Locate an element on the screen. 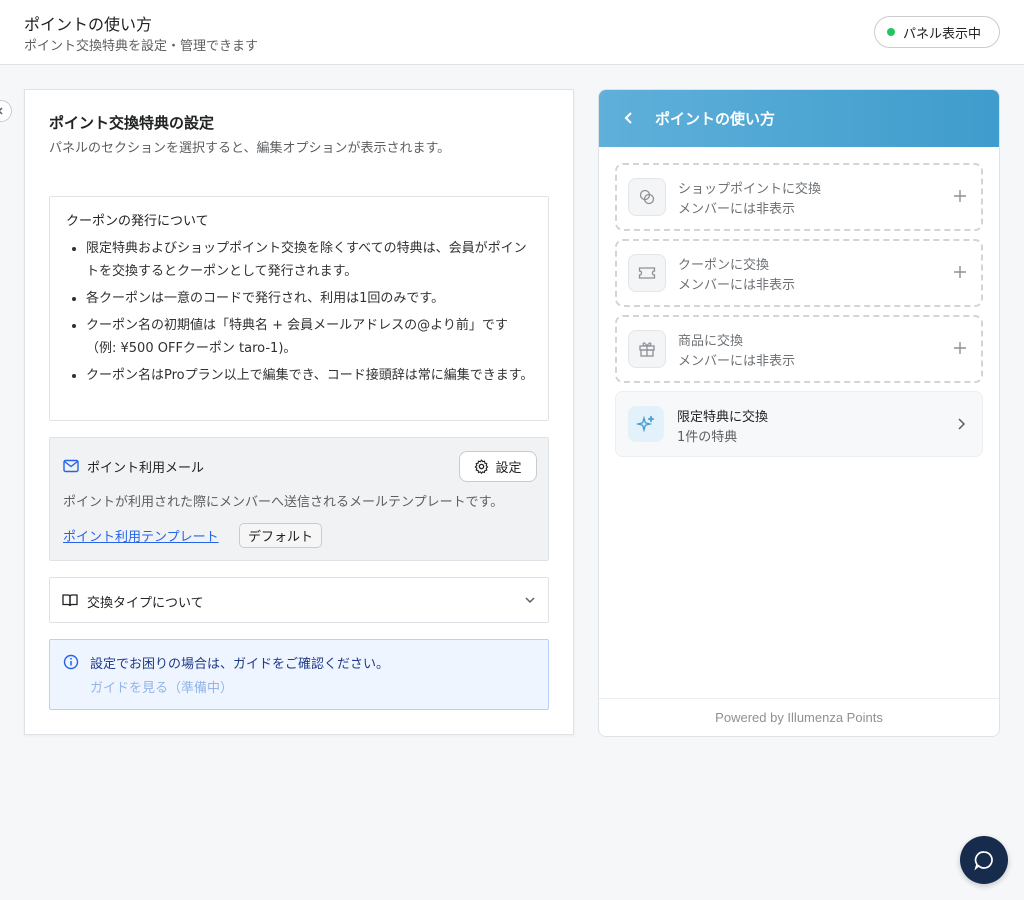 The width and height of the screenshot is (1024, 900). guide-link: ガイドを見る（準備中） is located at coordinates (162, 688).